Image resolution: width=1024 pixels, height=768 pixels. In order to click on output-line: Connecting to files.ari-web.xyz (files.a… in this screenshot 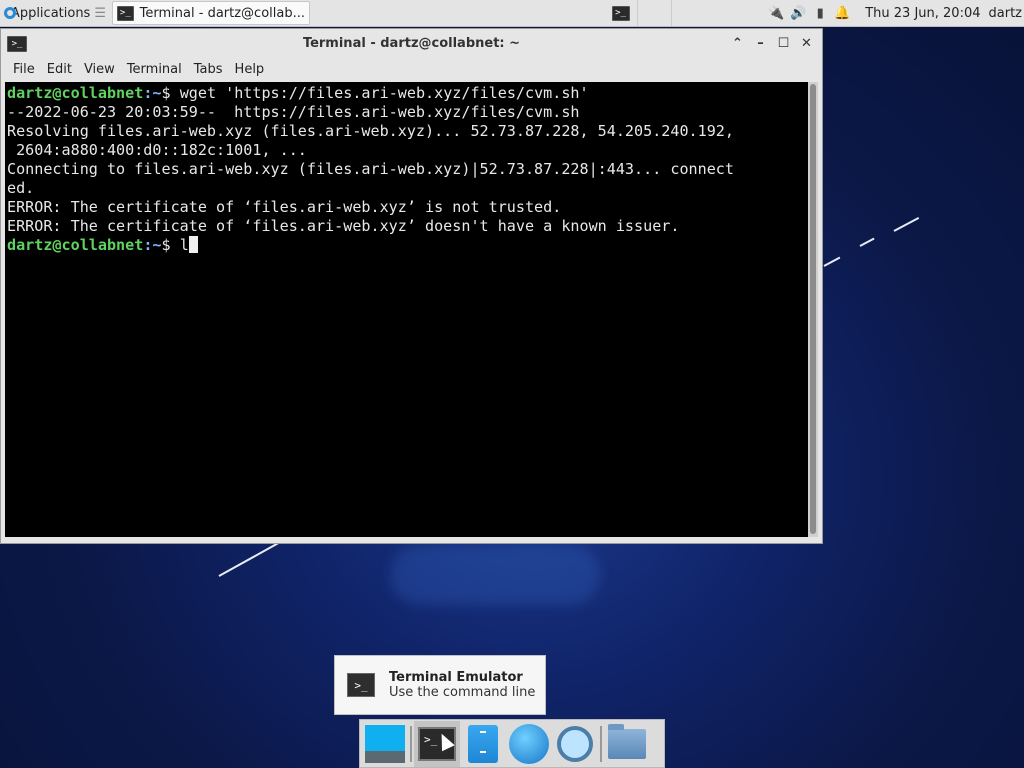, I will do `click(370, 169)`.